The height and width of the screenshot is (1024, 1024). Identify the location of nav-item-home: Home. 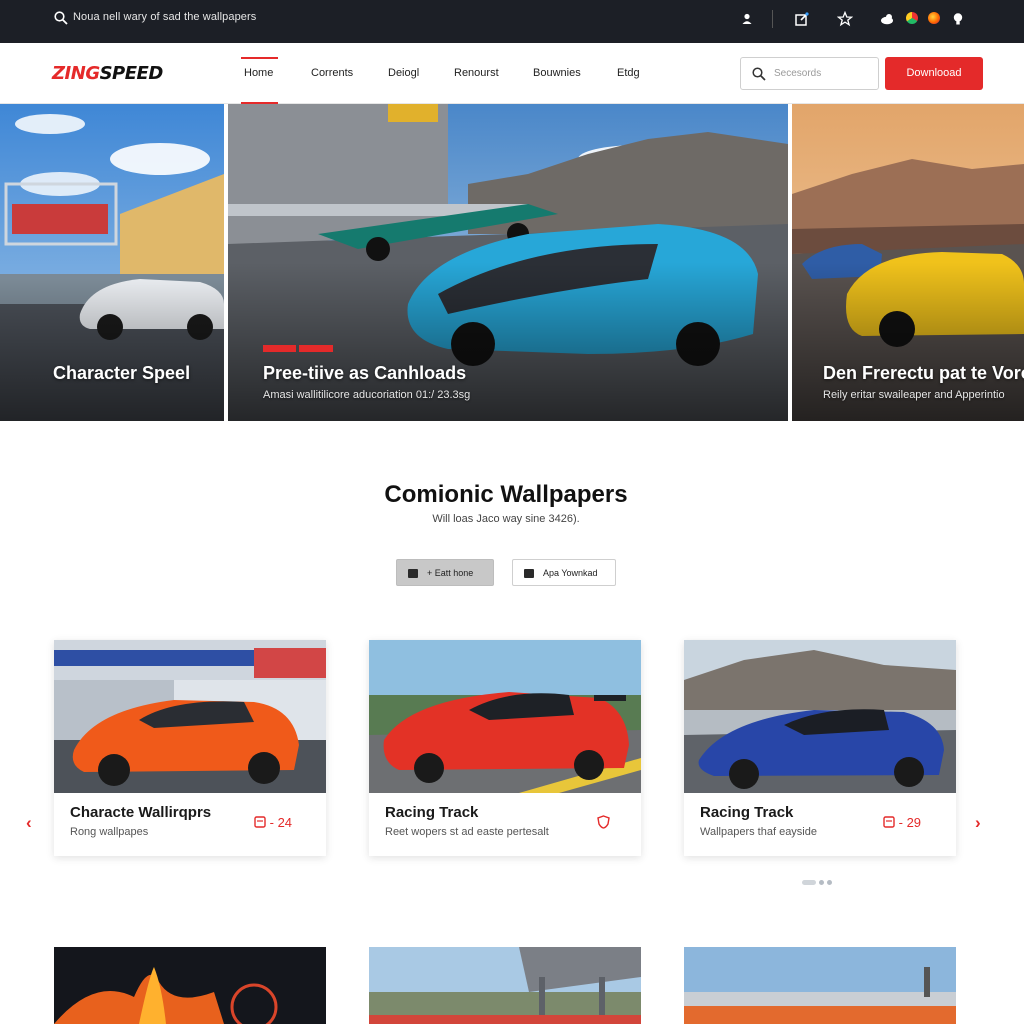
(258, 73).